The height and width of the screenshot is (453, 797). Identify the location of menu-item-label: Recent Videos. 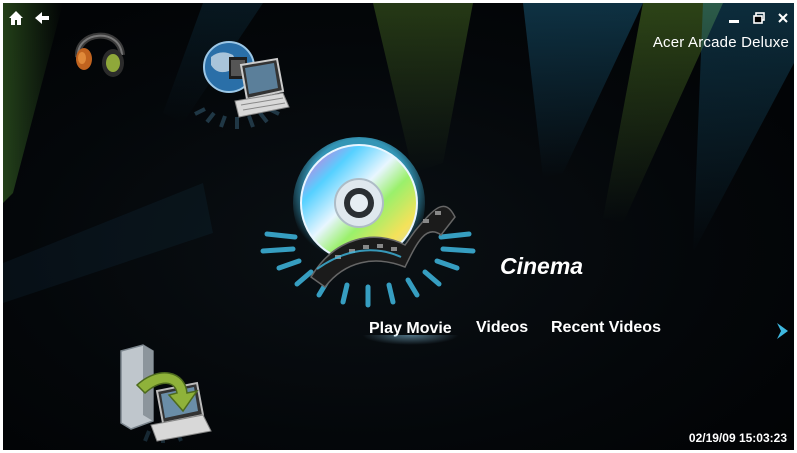
(606, 327).